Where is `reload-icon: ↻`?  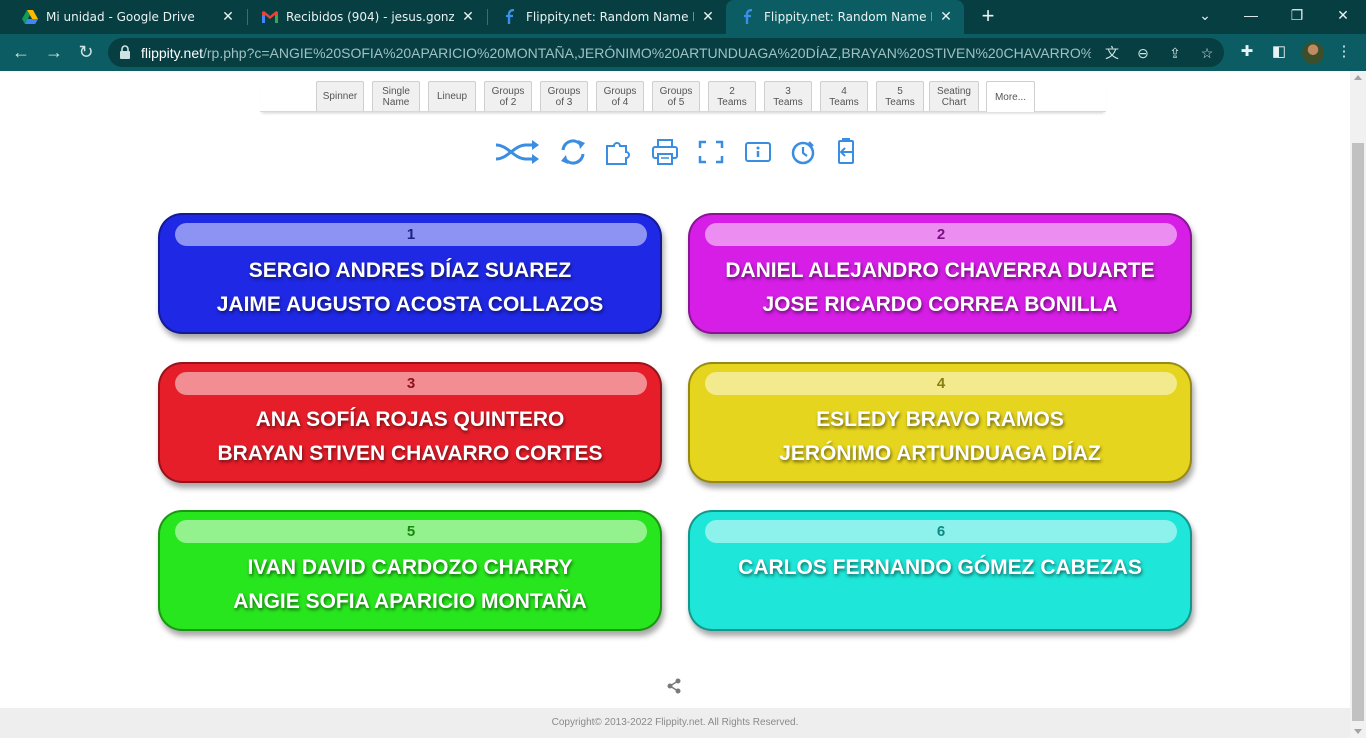 reload-icon: ↻ is located at coordinates (86, 52).